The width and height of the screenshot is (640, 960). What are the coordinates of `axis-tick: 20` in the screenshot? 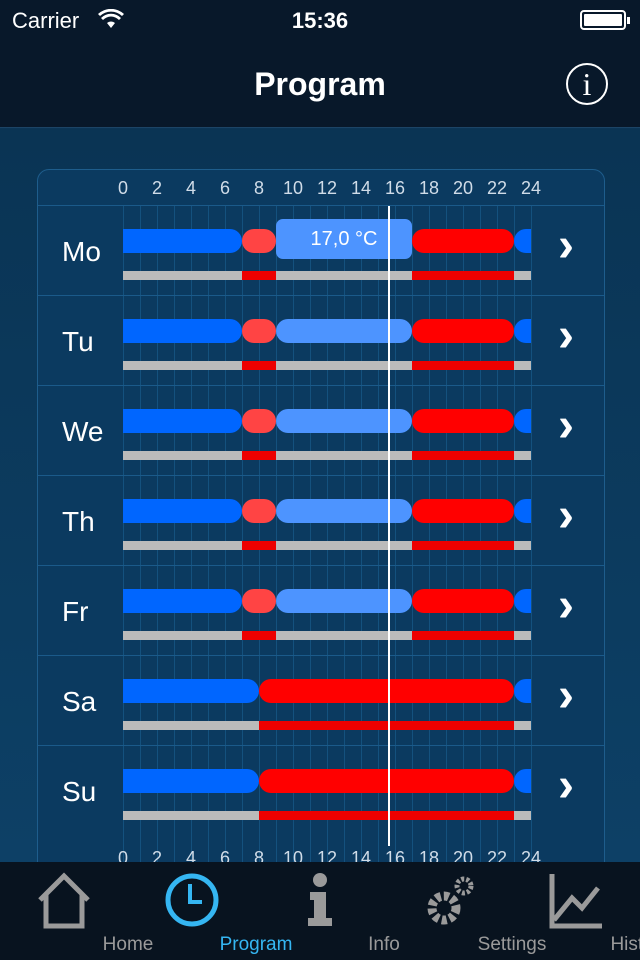 It's located at (463, 188).